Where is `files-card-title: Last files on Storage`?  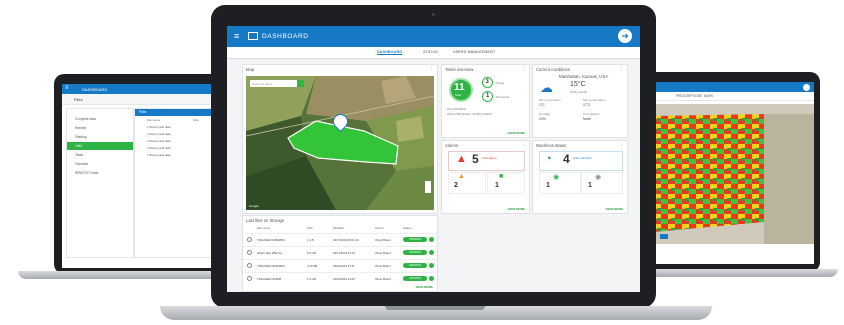 files-card-title: Last files on Storage is located at coordinates (265, 220).